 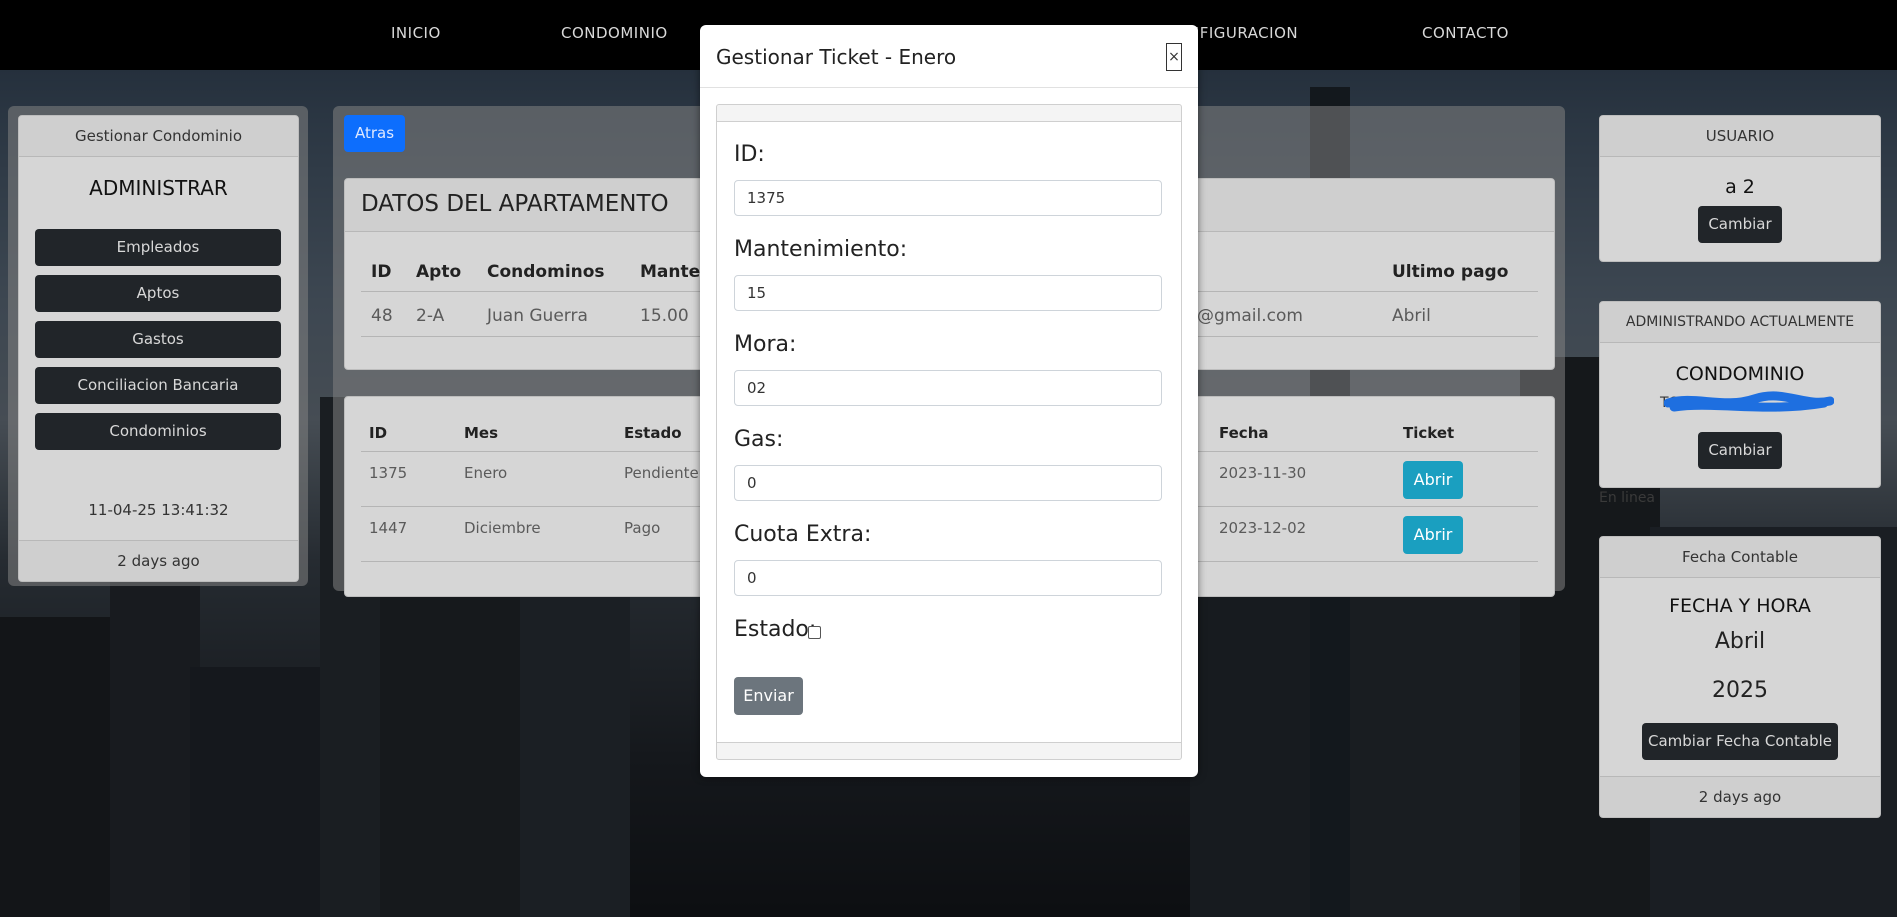 I want to click on nav-condominio: CONDOMINIO, so click(x=614, y=33).